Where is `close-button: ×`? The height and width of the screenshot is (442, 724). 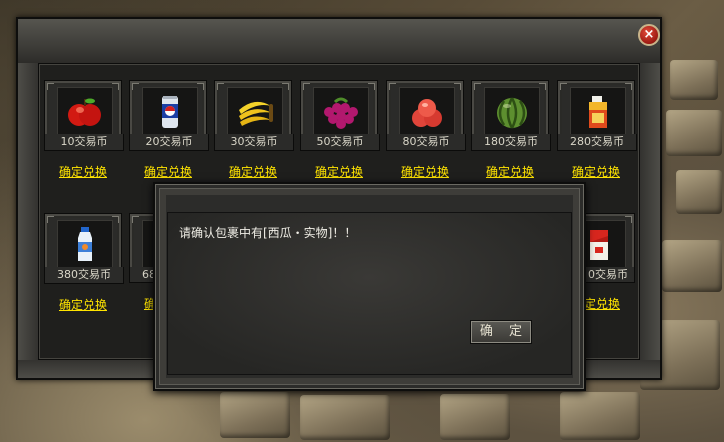 close-button: × is located at coordinates (649, 35).